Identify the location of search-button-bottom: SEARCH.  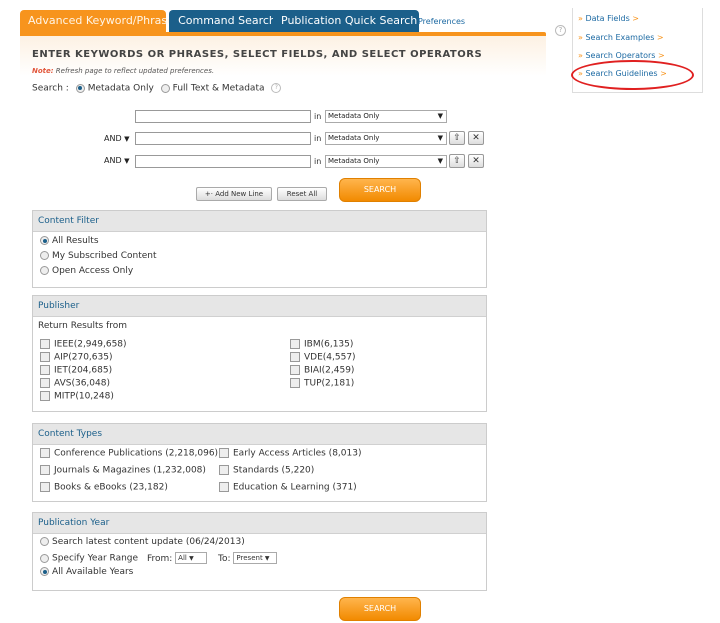
(380, 609).